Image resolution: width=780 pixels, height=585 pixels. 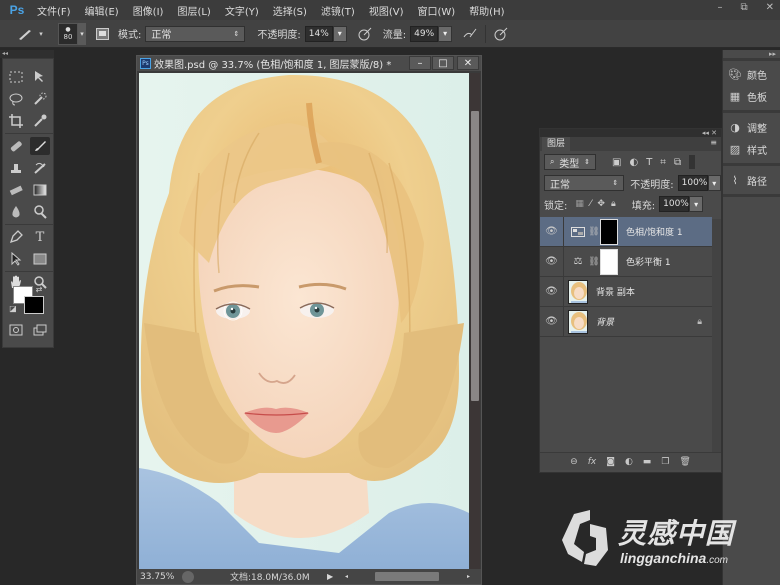 I want to click on rectangle-icon, so click(x=40, y=259).